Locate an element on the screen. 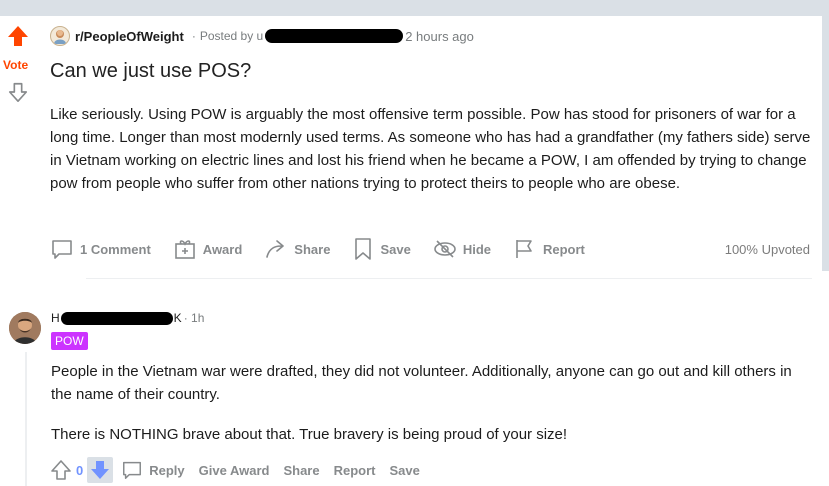 This screenshot has height=486, width=829. report-label: Report is located at coordinates (563, 249).